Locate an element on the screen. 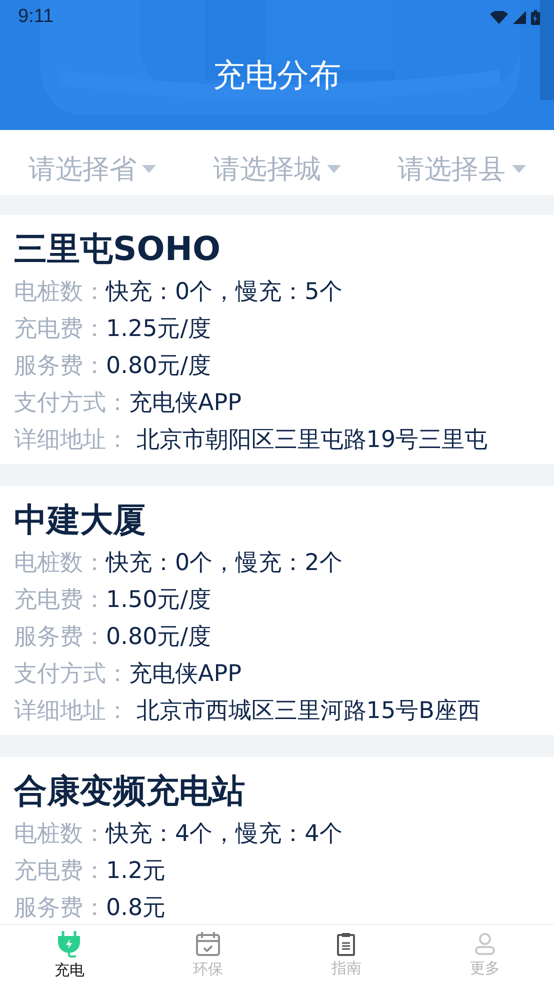 This screenshot has height=984, width=554. person-icon is located at coordinates (484, 944).